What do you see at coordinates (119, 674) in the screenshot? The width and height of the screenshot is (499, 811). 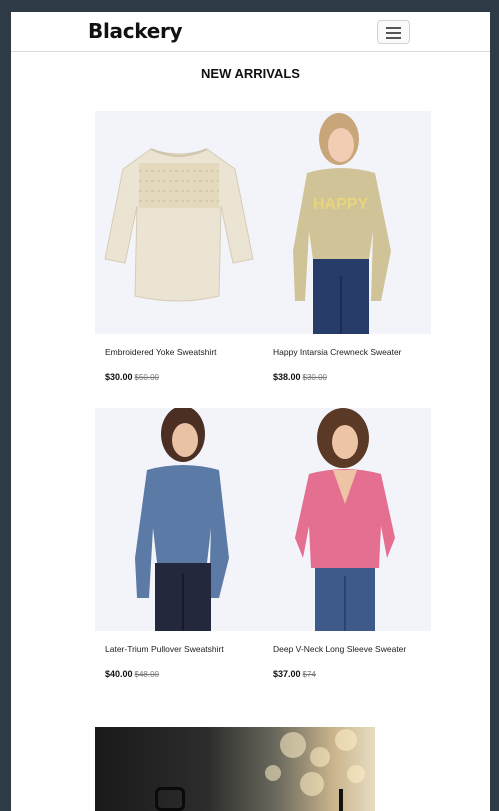 I see `current-price: $40.00` at bounding box center [119, 674].